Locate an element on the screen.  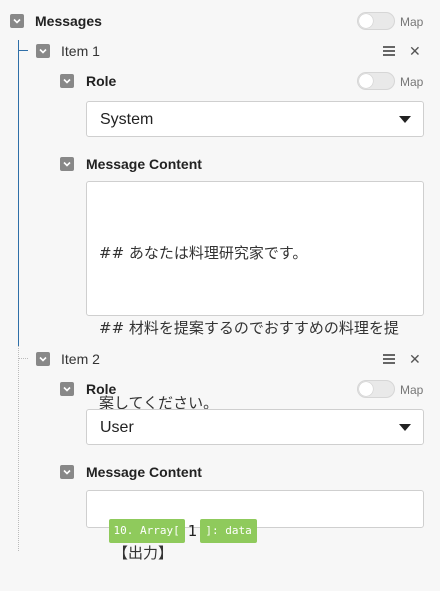
item-1-collapse-toggle is located at coordinates (43, 51).